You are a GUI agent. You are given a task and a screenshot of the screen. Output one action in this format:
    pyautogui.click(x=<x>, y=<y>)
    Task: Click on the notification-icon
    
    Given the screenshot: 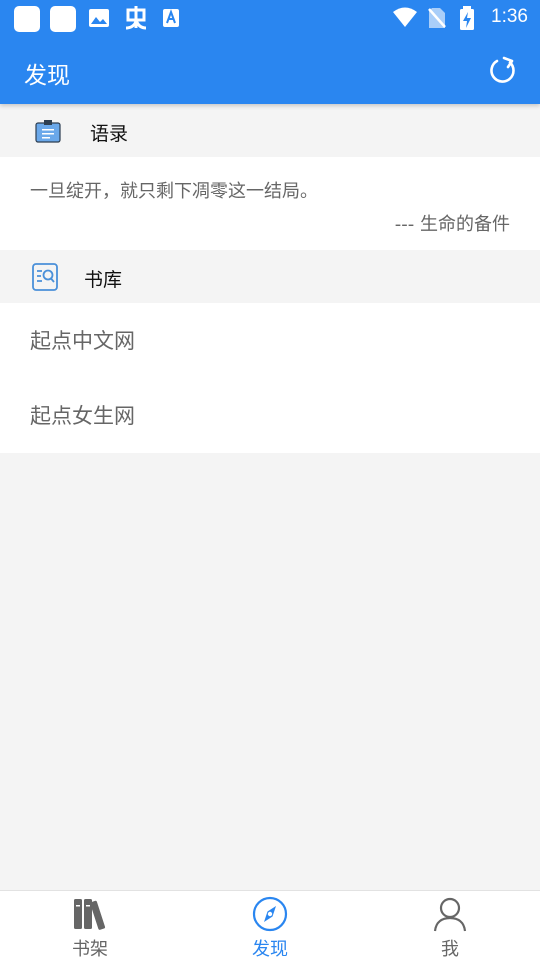 What is the action you would take?
    pyautogui.click(x=136, y=18)
    